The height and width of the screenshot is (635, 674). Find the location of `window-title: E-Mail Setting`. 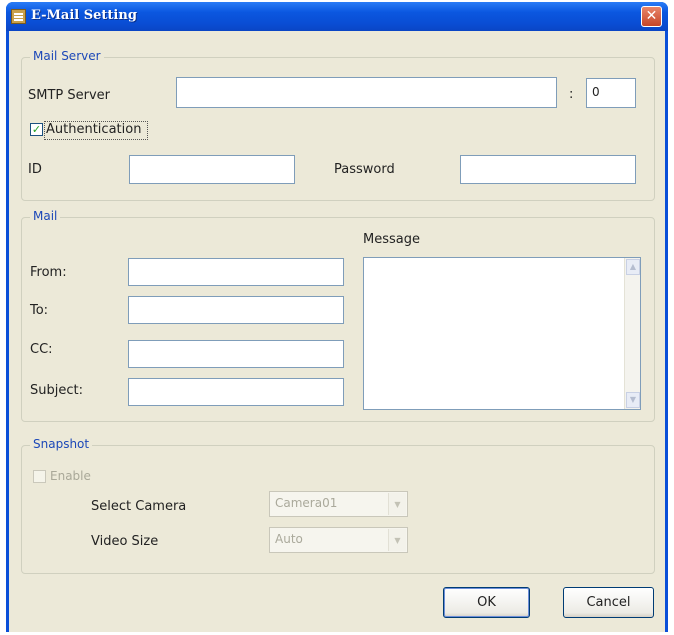

window-title: E-Mail Setting is located at coordinates (84, 15).